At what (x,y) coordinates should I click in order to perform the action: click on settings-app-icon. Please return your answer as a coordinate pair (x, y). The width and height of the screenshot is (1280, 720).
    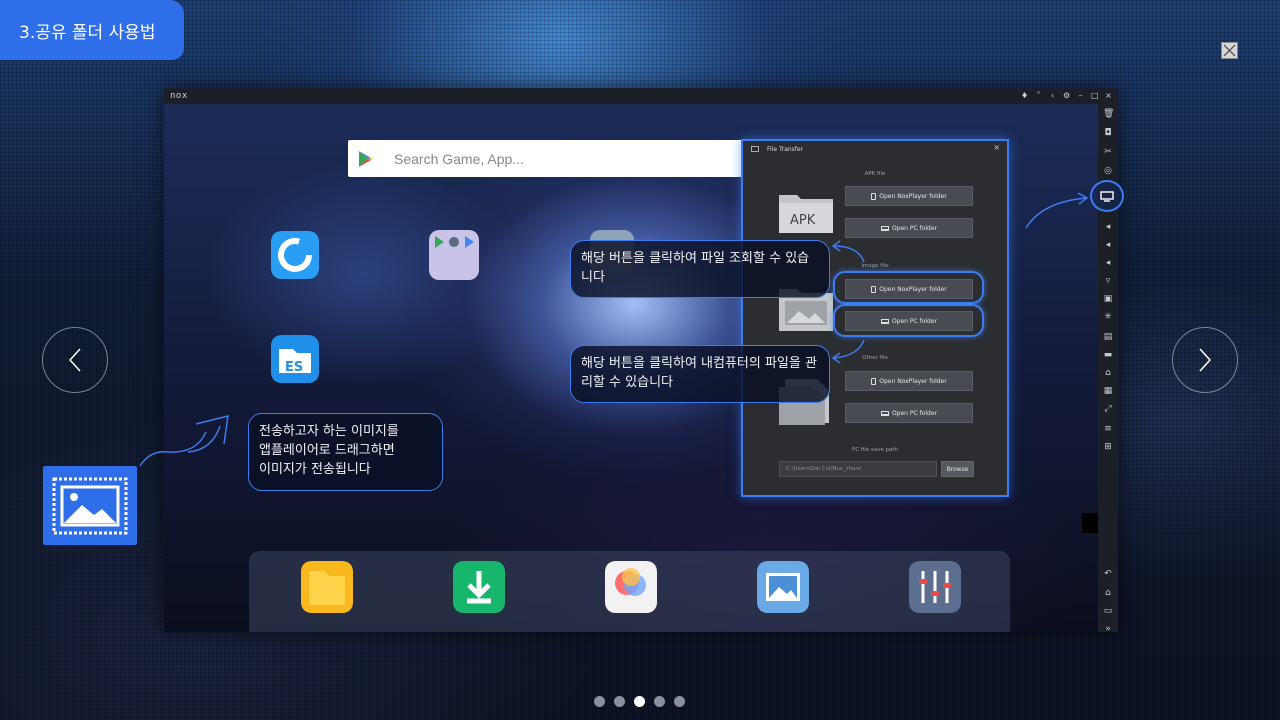
    Looking at the image, I should click on (935, 587).